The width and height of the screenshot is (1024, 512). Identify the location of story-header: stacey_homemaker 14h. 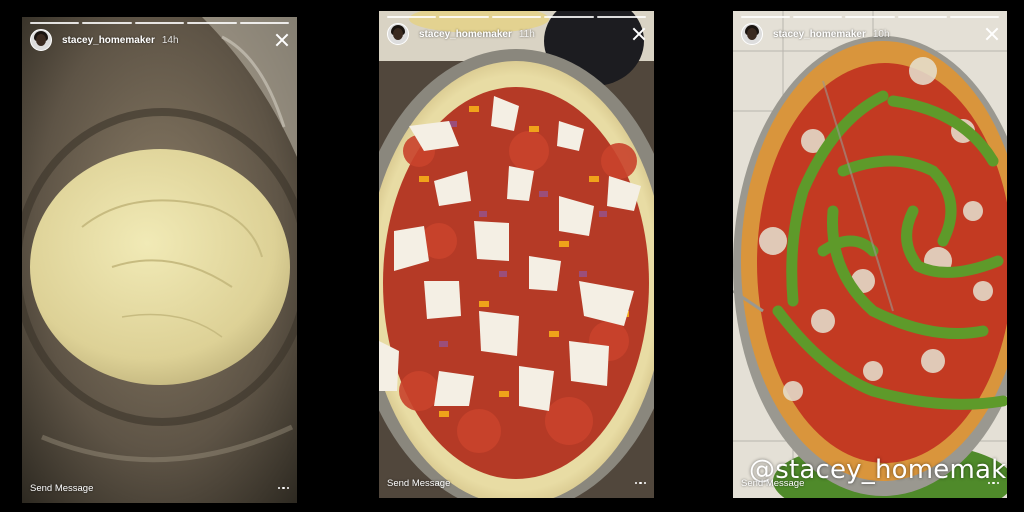
(159, 40).